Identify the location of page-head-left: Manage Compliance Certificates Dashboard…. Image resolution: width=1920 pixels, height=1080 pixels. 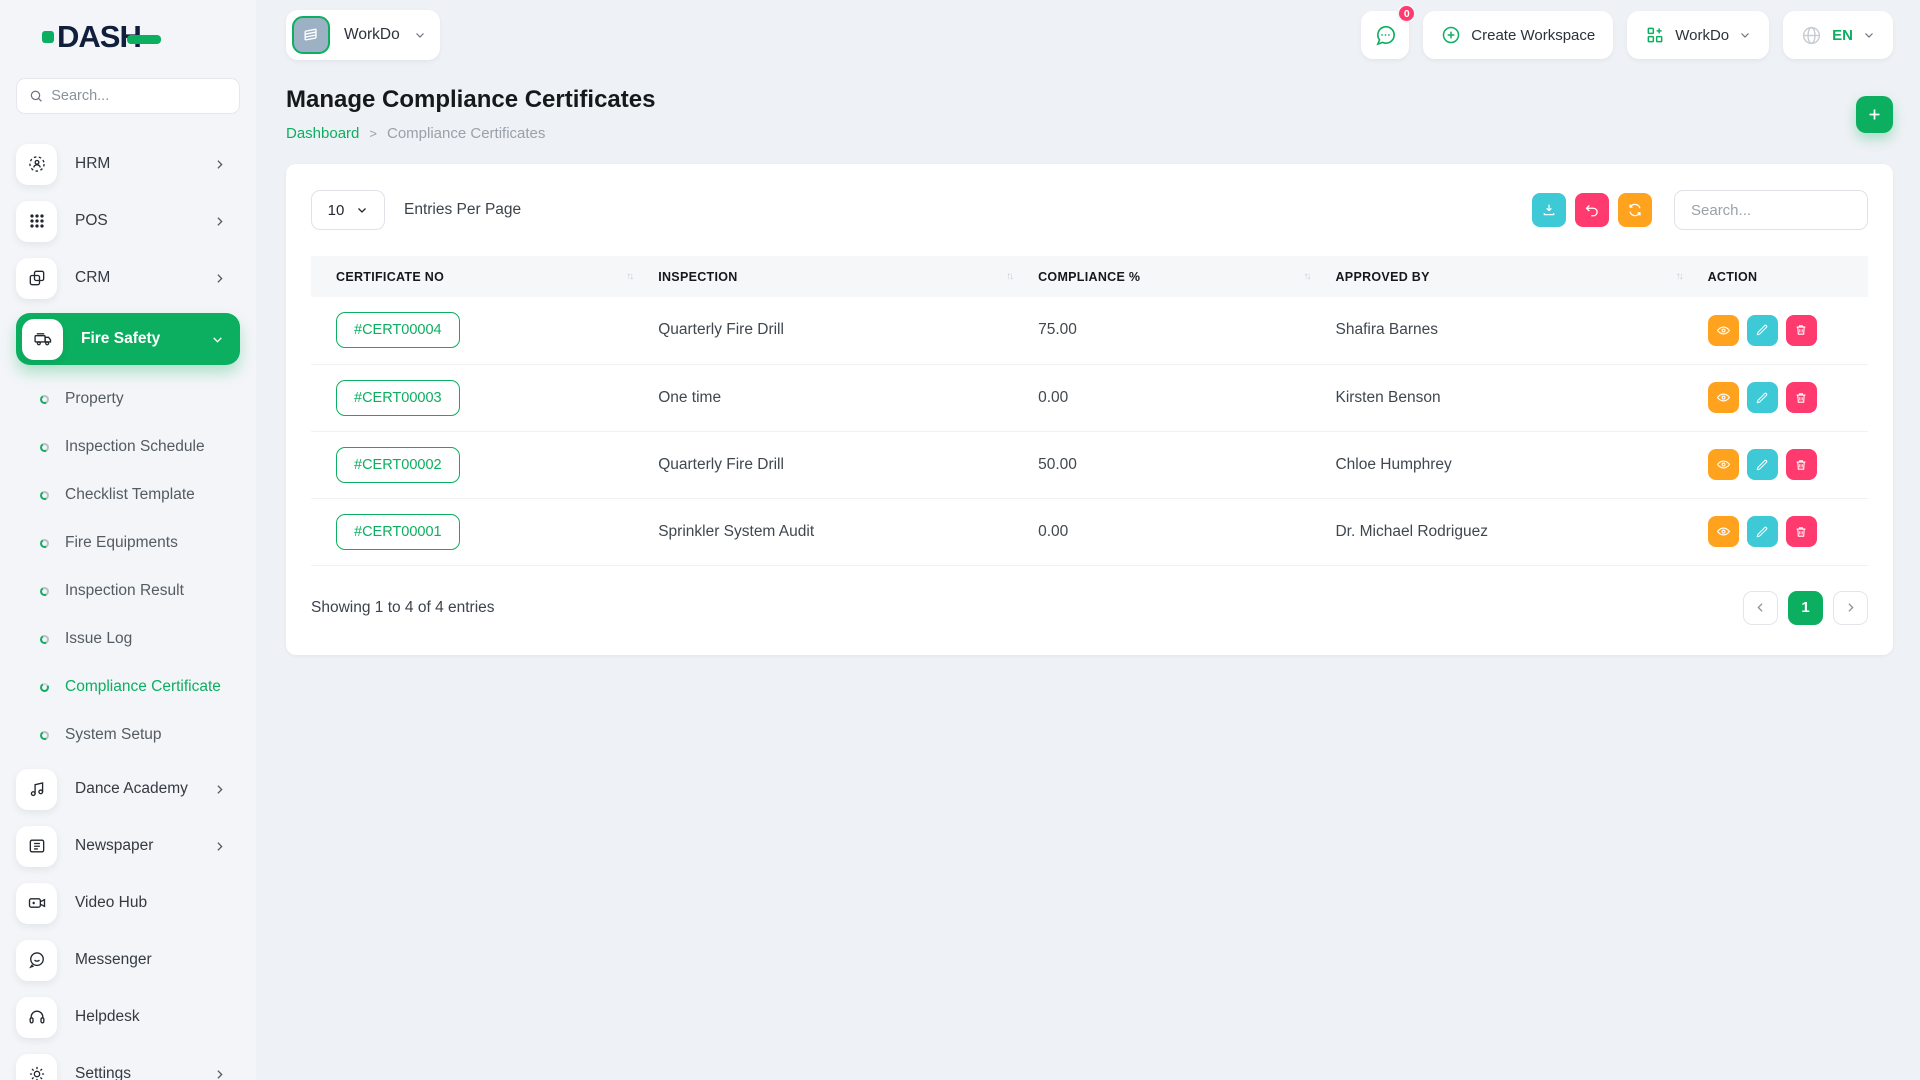
(470, 114).